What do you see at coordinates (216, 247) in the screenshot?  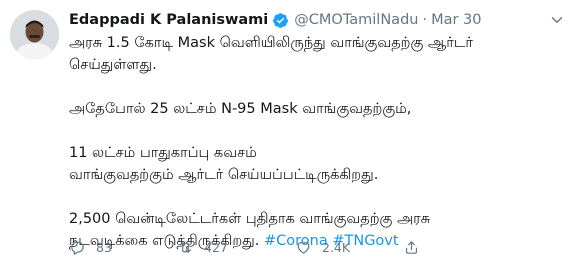 I see `retweet-count: 427` at bounding box center [216, 247].